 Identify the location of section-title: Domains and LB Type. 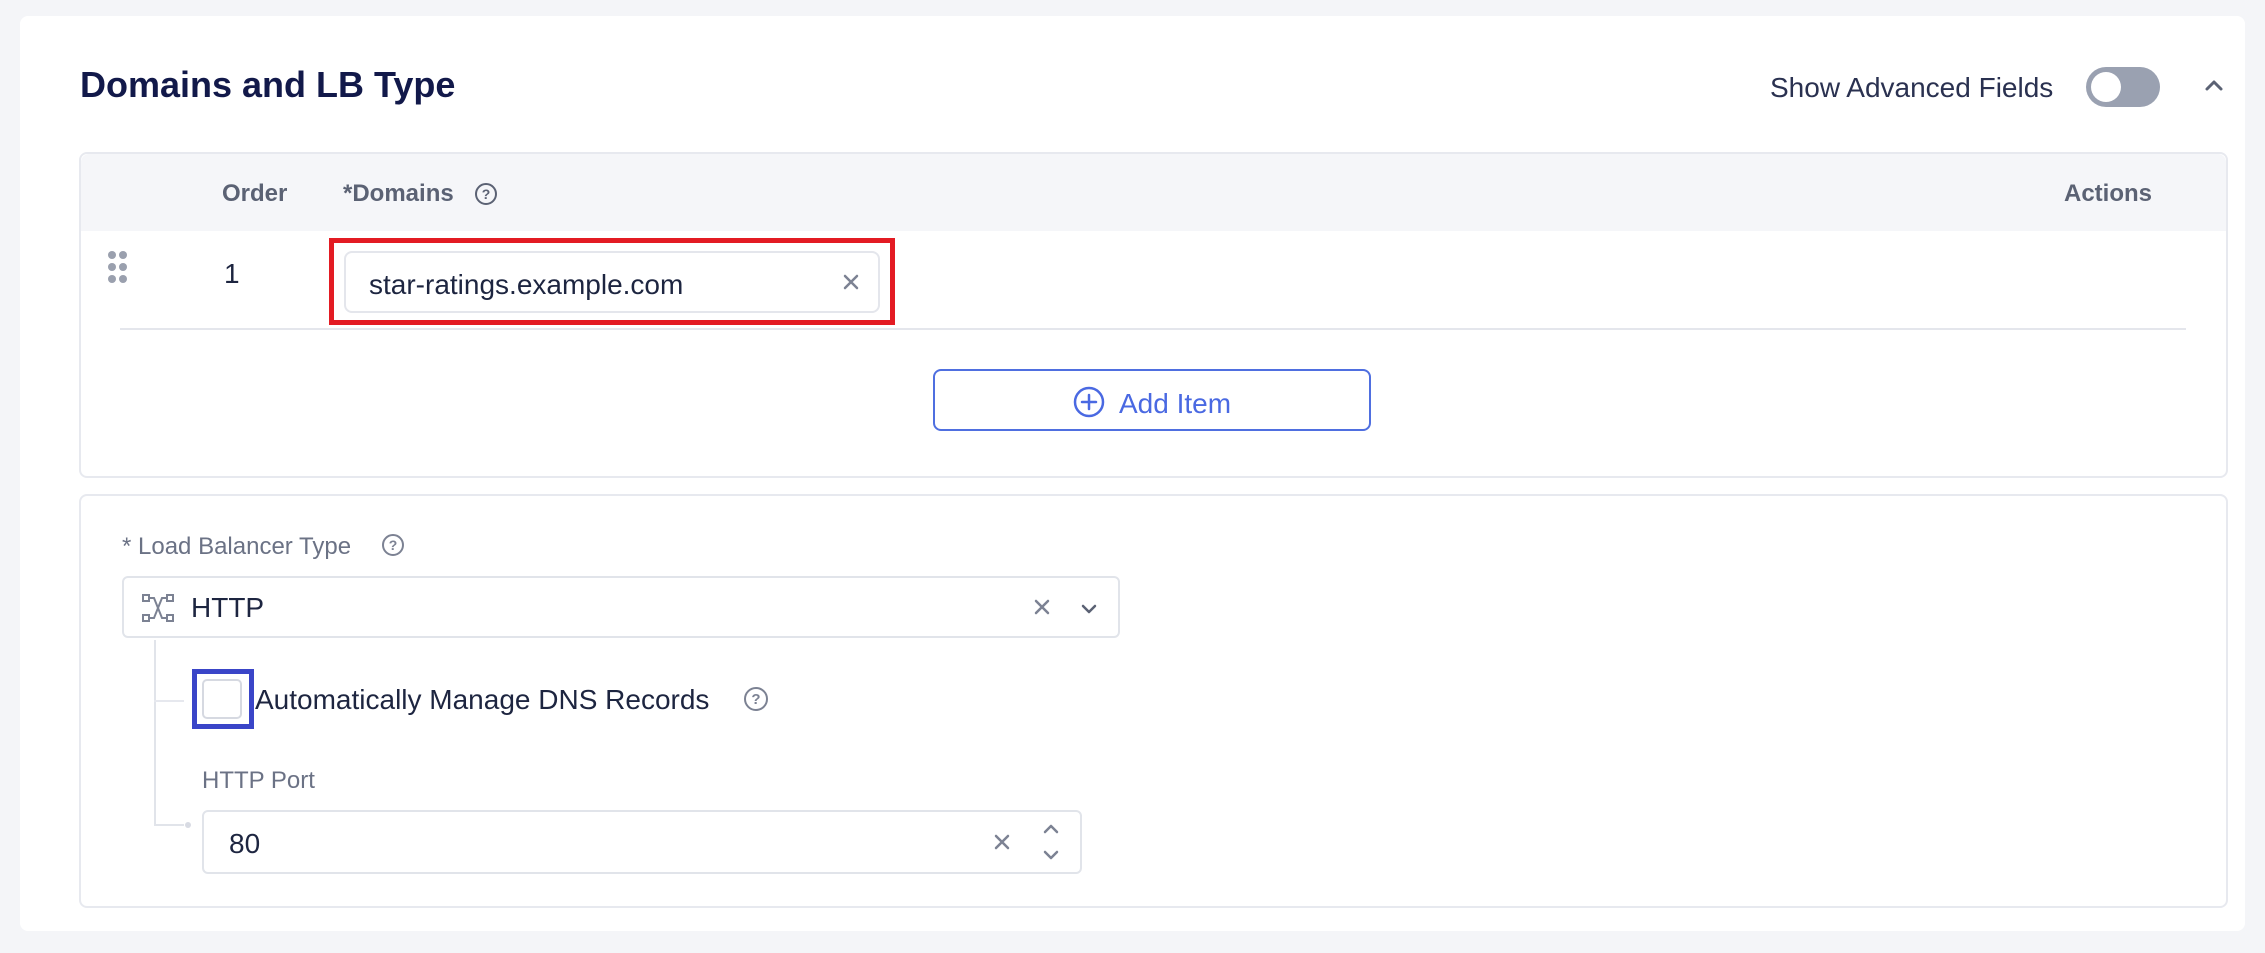
(268, 84).